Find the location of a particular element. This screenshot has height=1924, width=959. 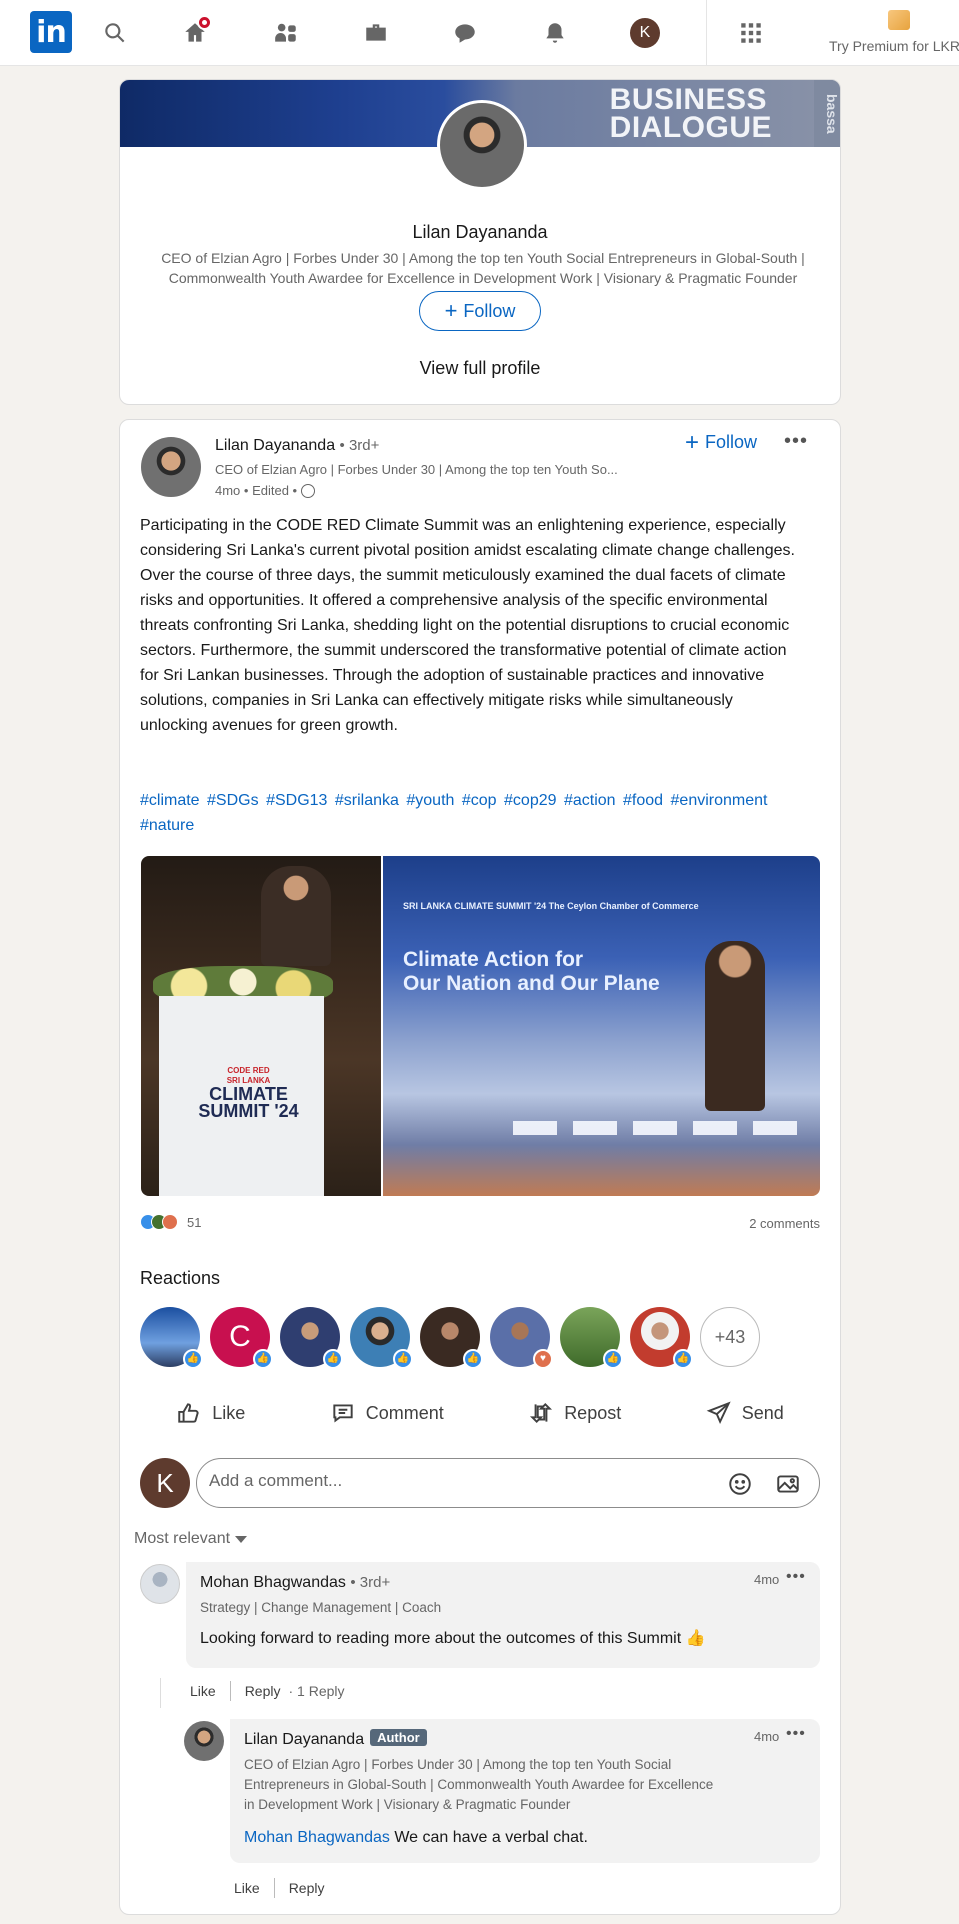

comments-count-link: 2 comments is located at coordinates (784, 1223).